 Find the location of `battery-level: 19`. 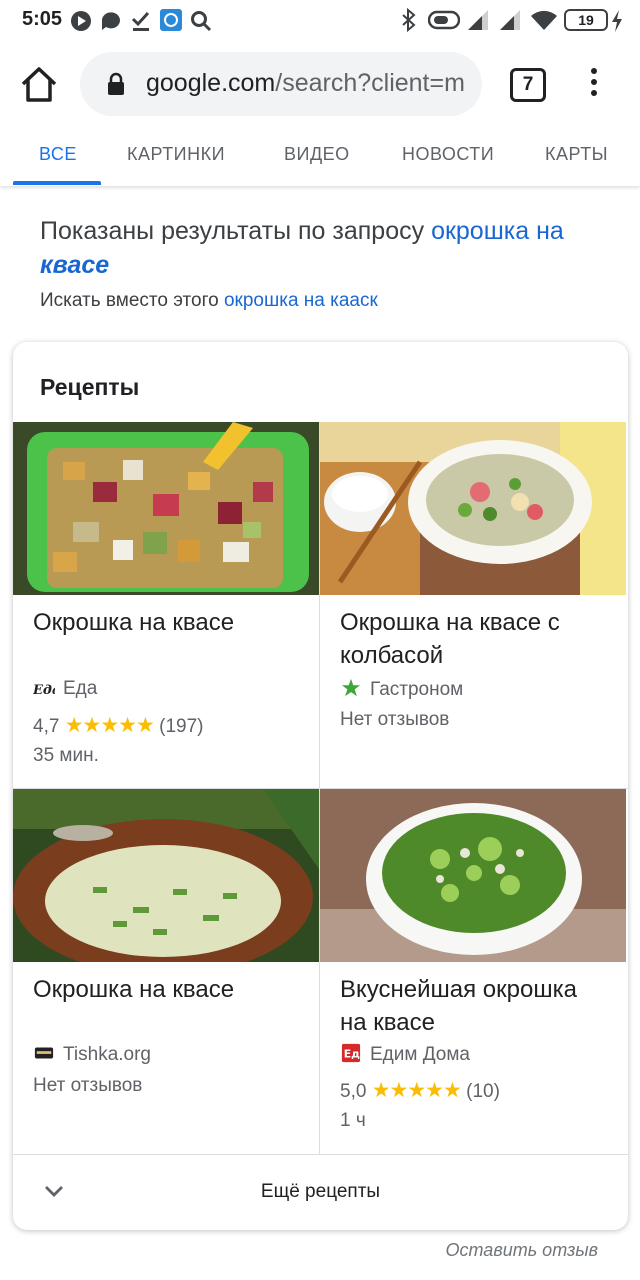

battery-level: 19 is located at coordinates (586, 20).